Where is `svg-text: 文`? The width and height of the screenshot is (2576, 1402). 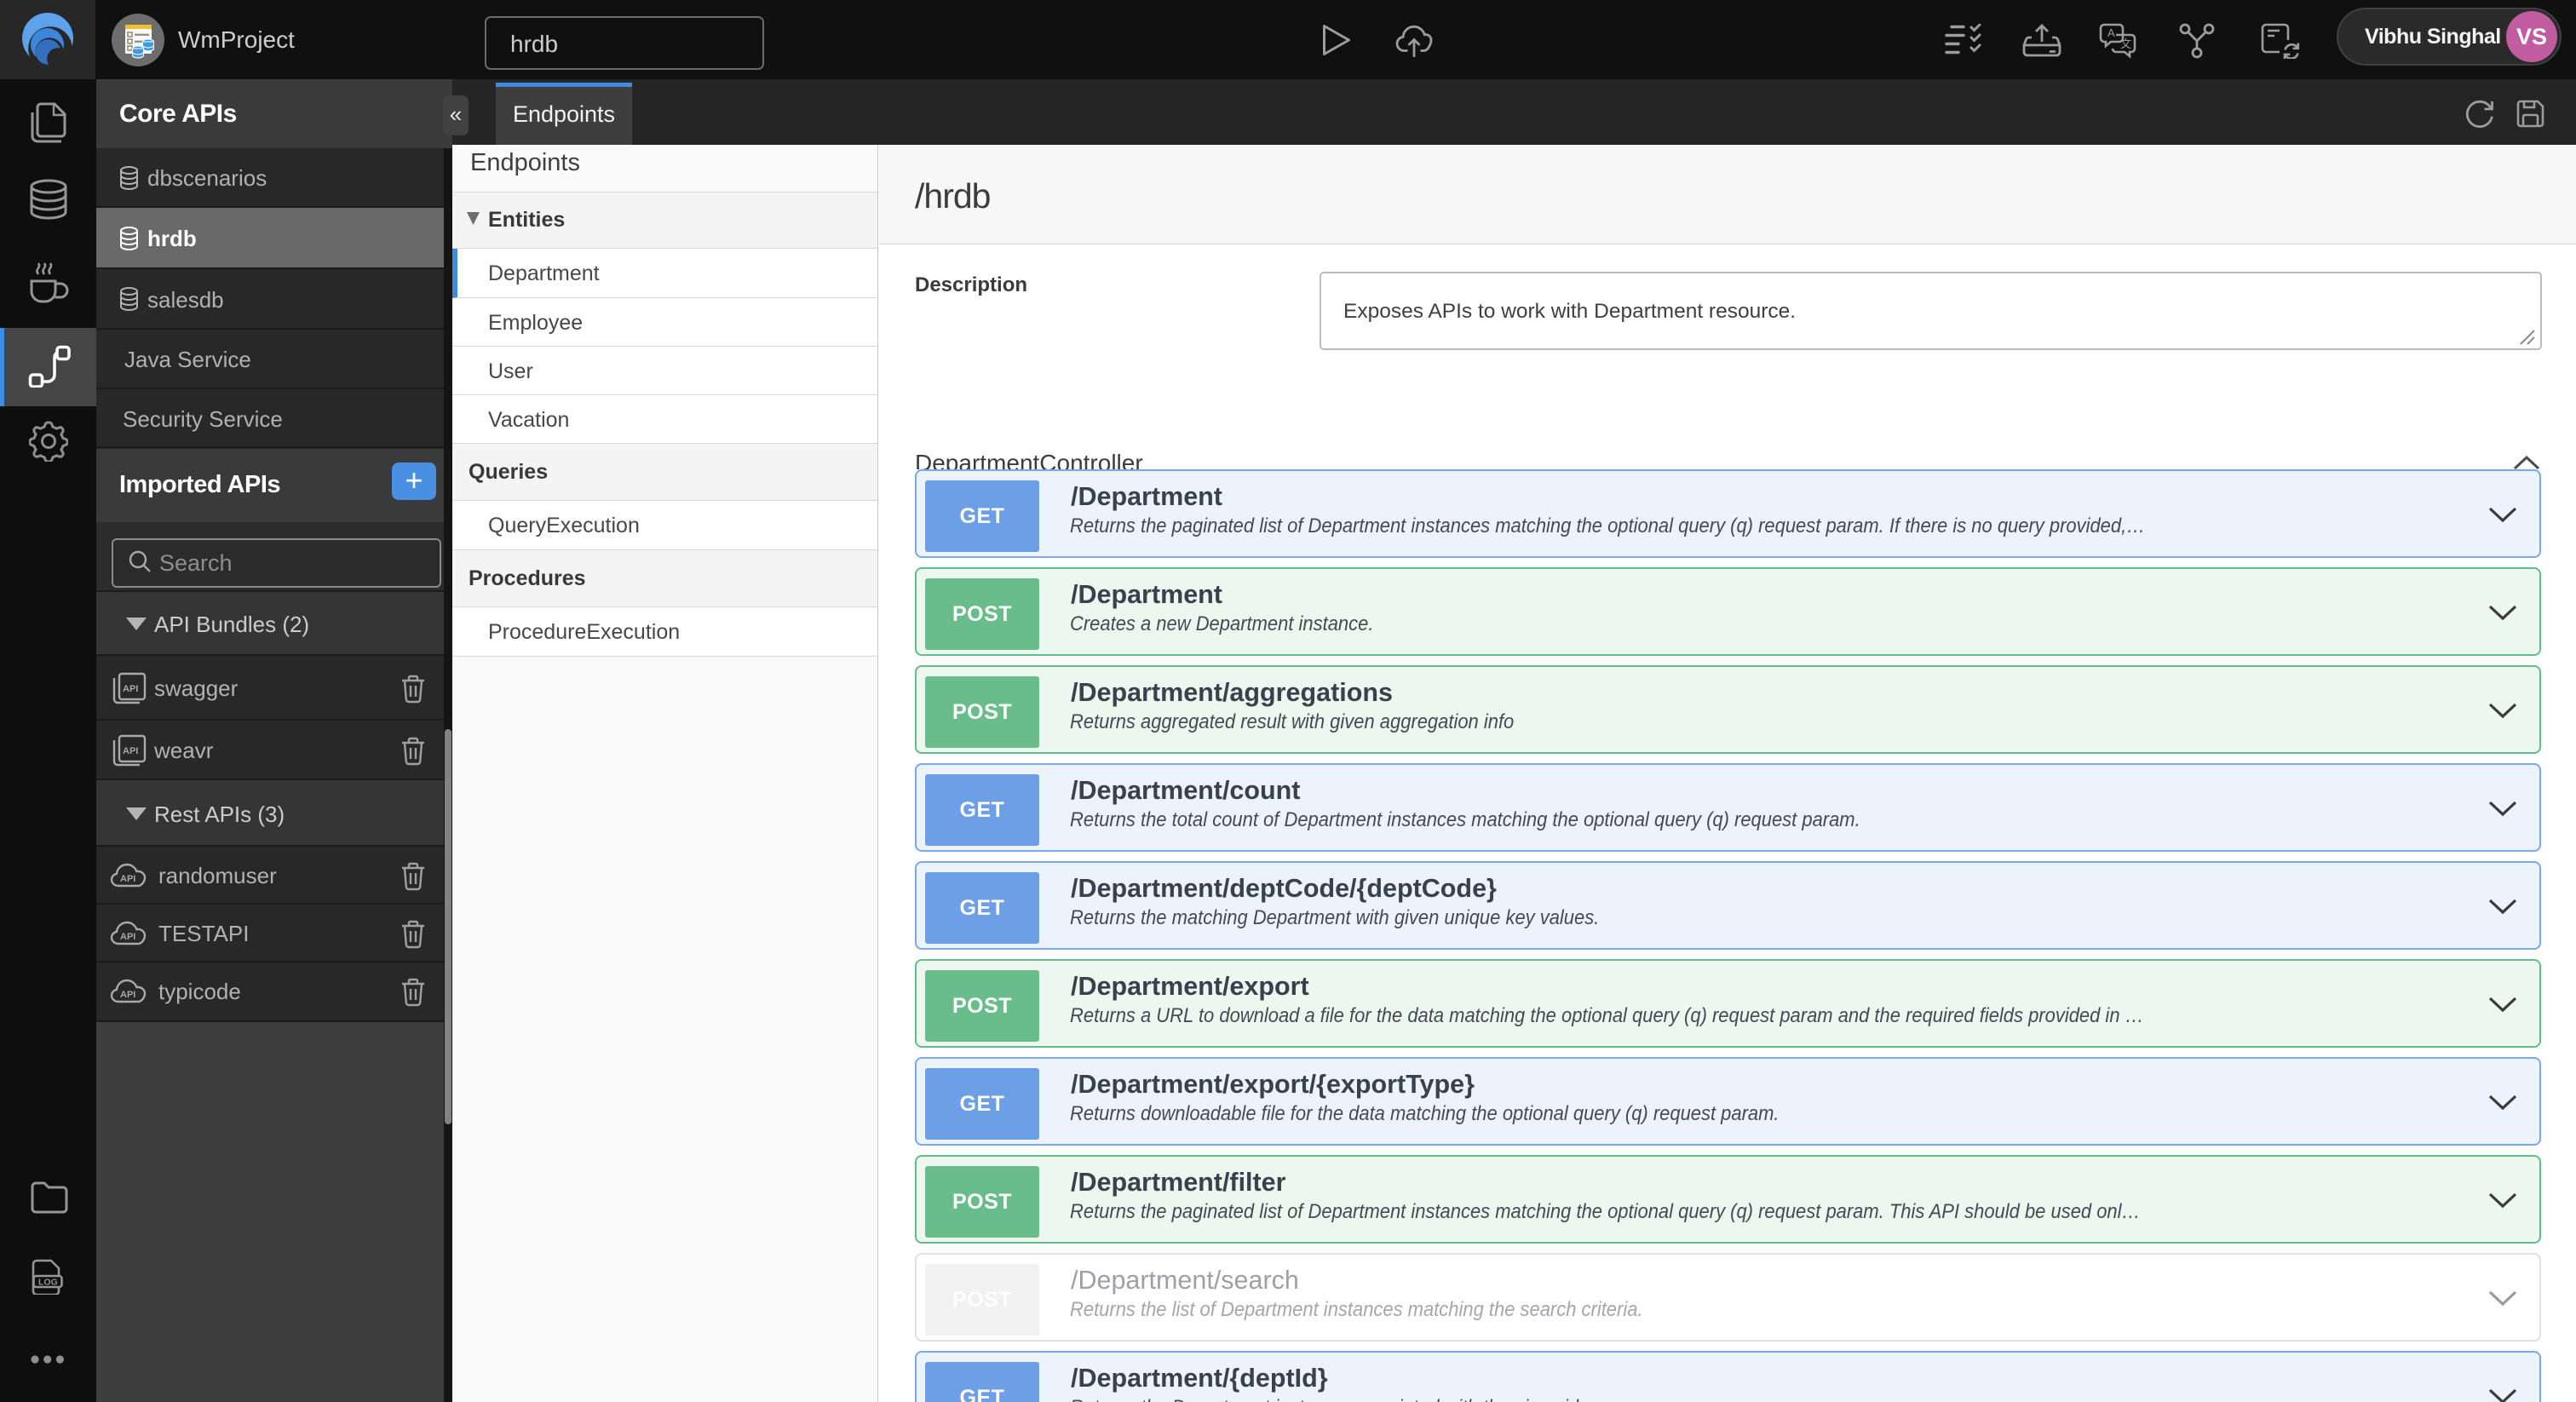
svg-text: 文 is located at coordinates (2125, 43).